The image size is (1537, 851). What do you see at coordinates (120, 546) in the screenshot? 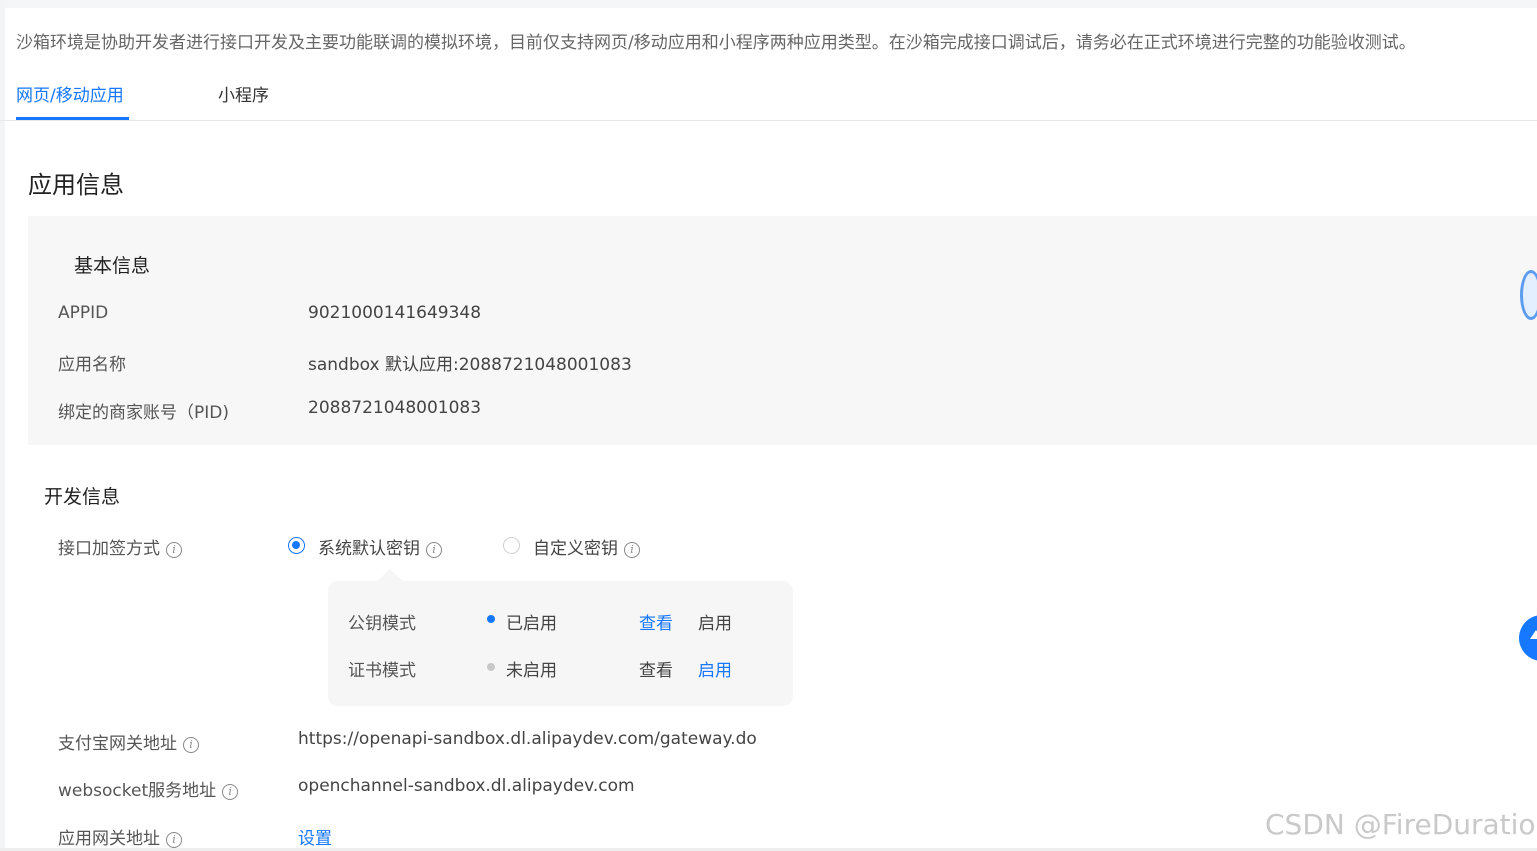
I see `sign-method-label: 接口加签方式 i` at bounding box center [120, 546].